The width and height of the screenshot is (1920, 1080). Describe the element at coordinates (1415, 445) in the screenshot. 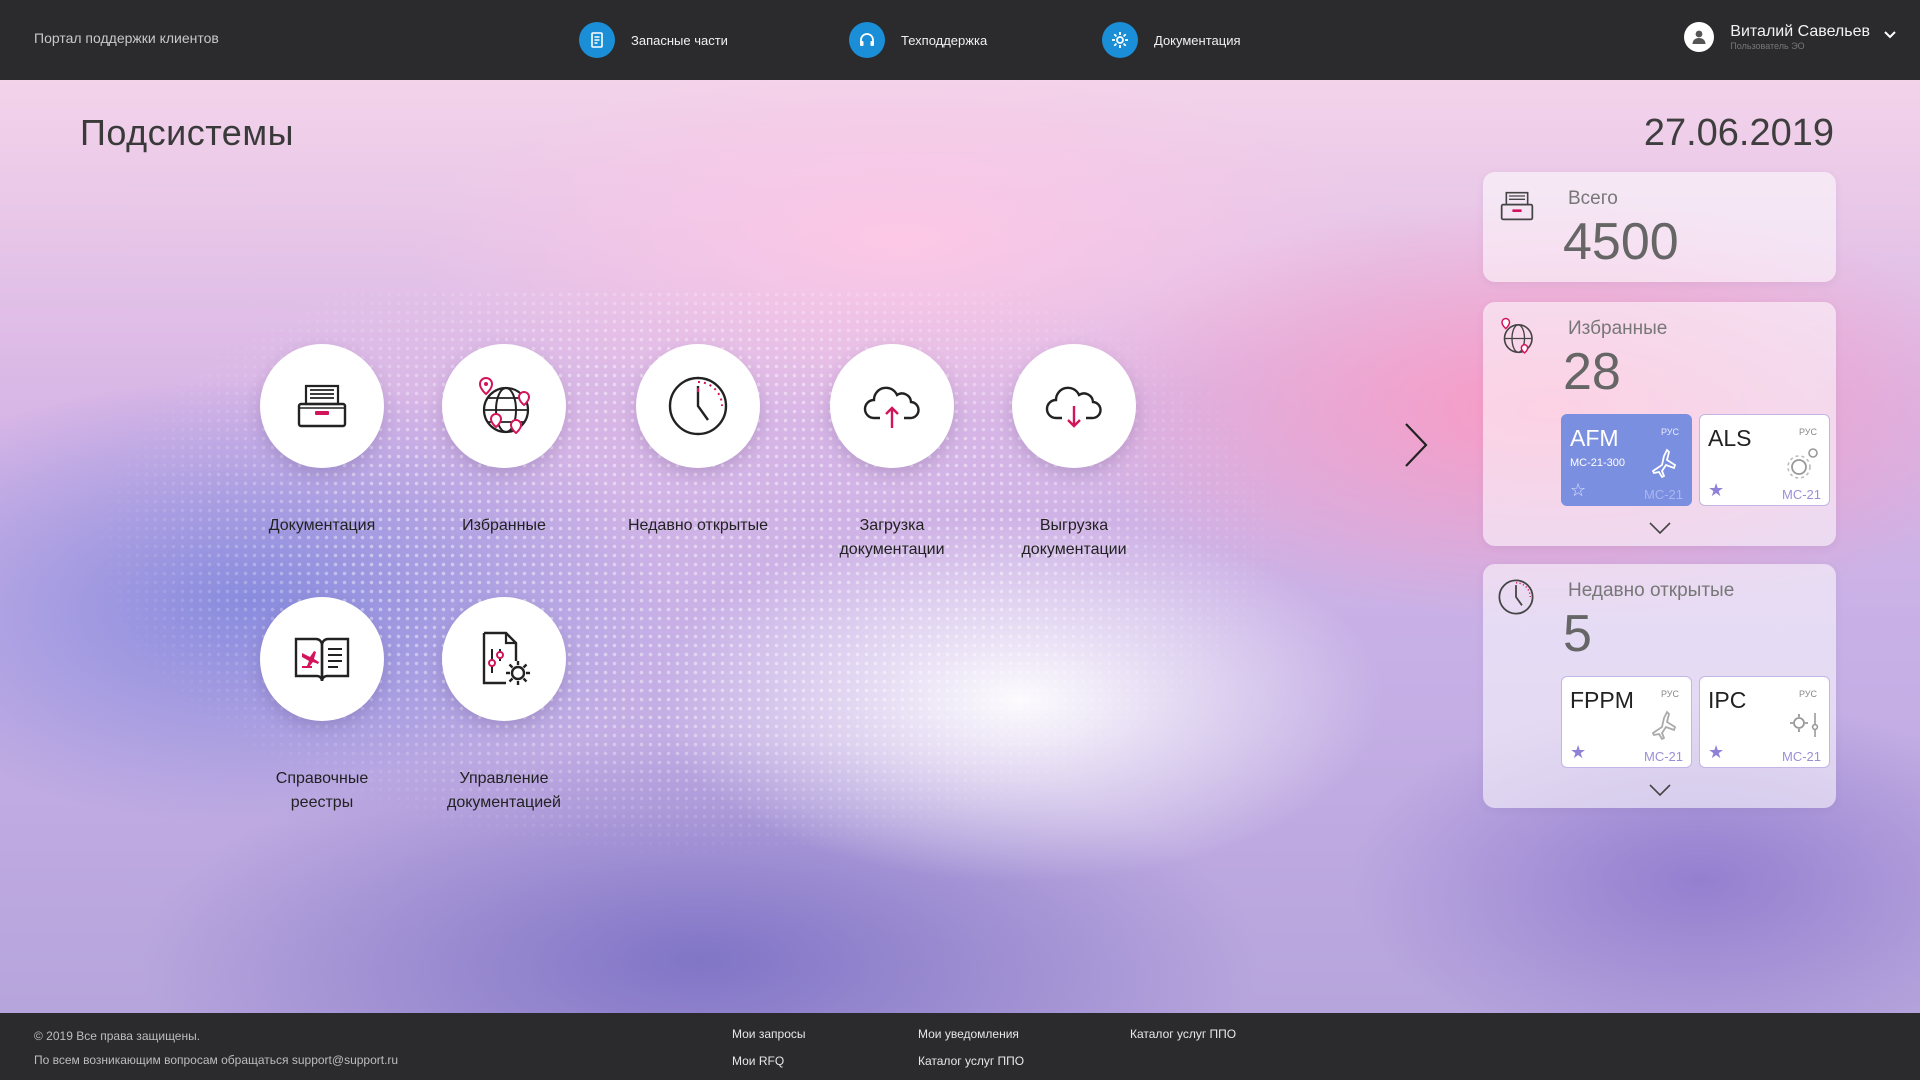

I see `chevron-right-icon` at that location.